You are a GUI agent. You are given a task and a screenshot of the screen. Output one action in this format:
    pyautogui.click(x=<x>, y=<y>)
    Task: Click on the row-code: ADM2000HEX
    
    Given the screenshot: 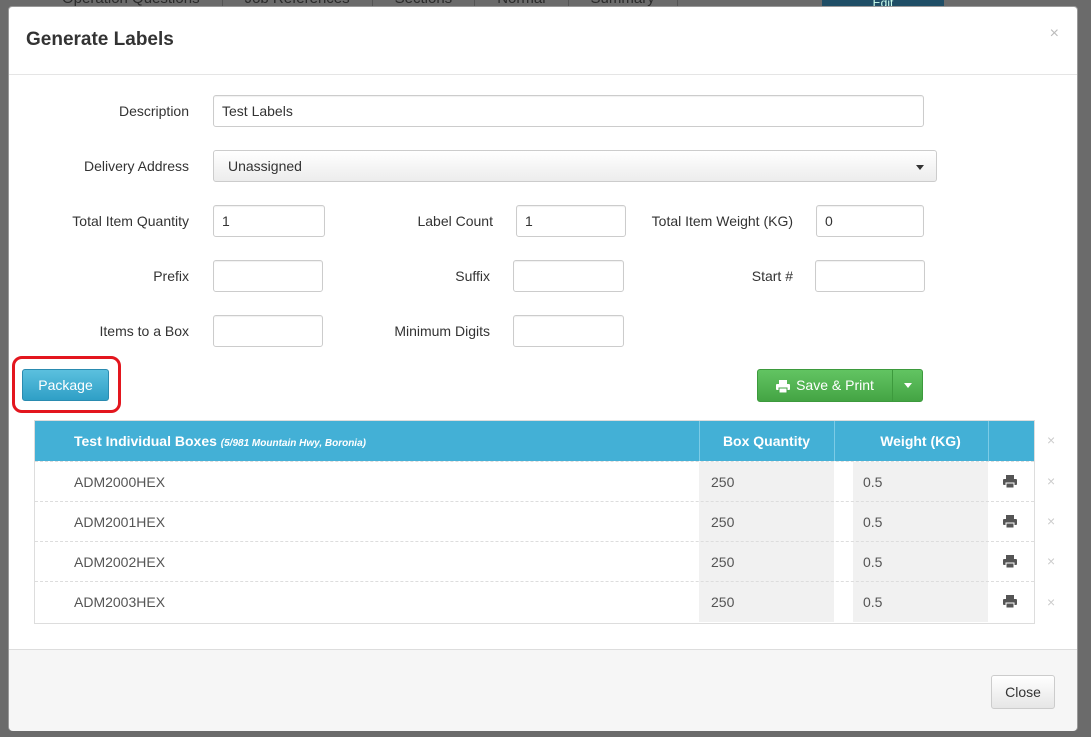 What is the action you would take?
    pyautogui.click(x=120, y=482)
    